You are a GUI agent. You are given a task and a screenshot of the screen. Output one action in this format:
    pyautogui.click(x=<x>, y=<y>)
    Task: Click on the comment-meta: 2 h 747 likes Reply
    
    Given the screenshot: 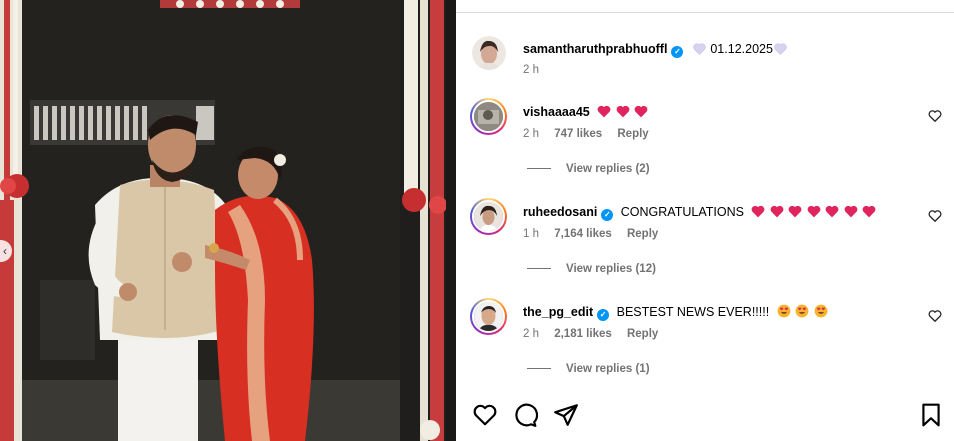 What is the action you would take?
    pyautogui.click(x=592, y=134)
    